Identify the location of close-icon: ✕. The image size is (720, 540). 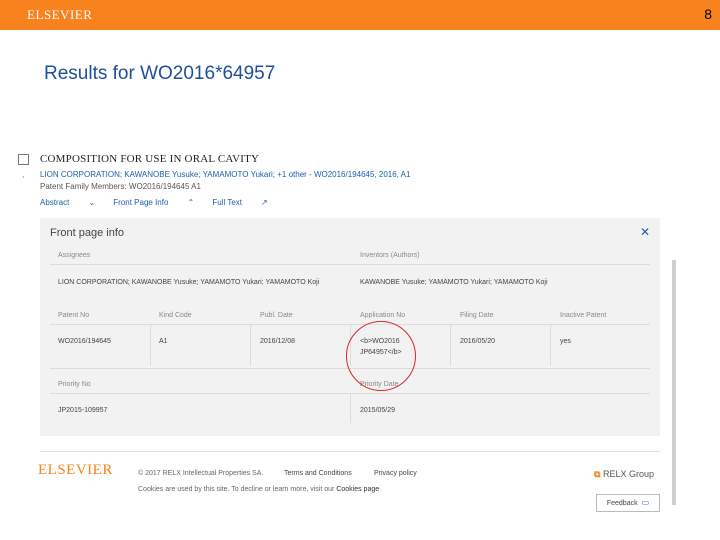
(645, 232).